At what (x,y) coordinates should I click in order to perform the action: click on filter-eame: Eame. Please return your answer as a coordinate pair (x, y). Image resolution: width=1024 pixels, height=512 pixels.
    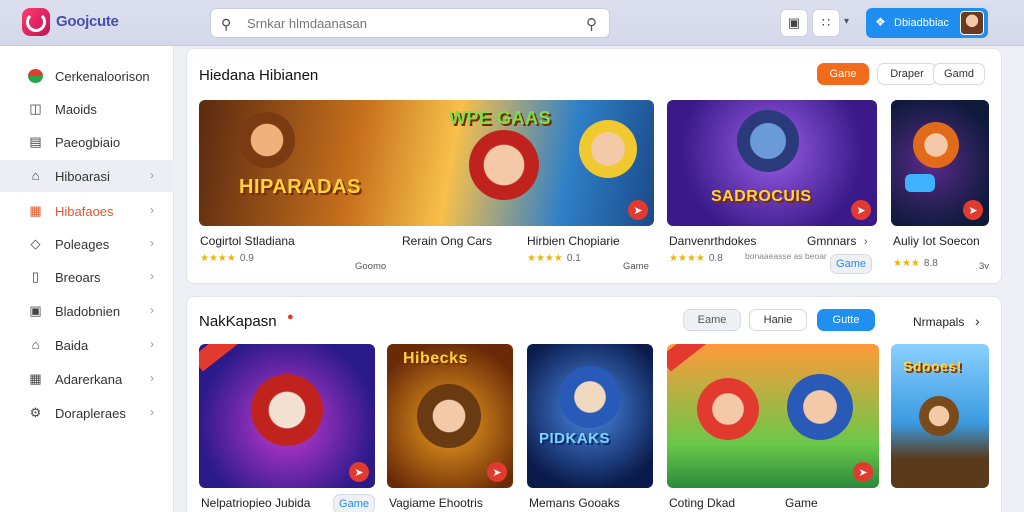
    Looking at the image, I should click on (712, 320).